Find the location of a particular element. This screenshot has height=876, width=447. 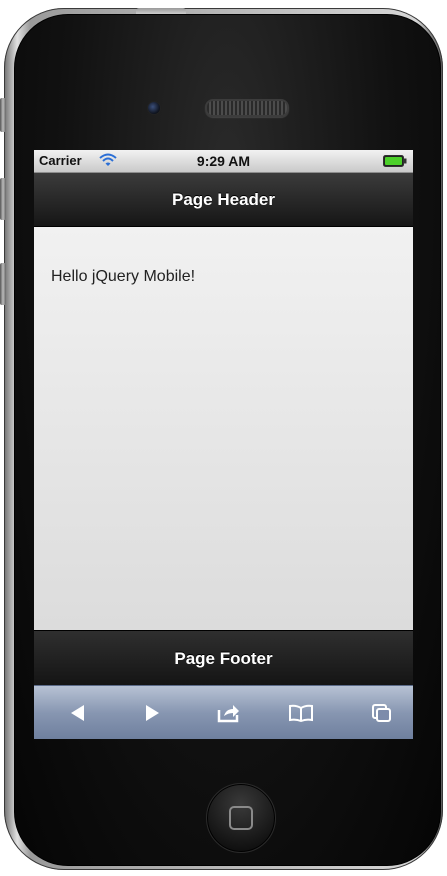

browser-toolbar is located at coordinates (223, 712).